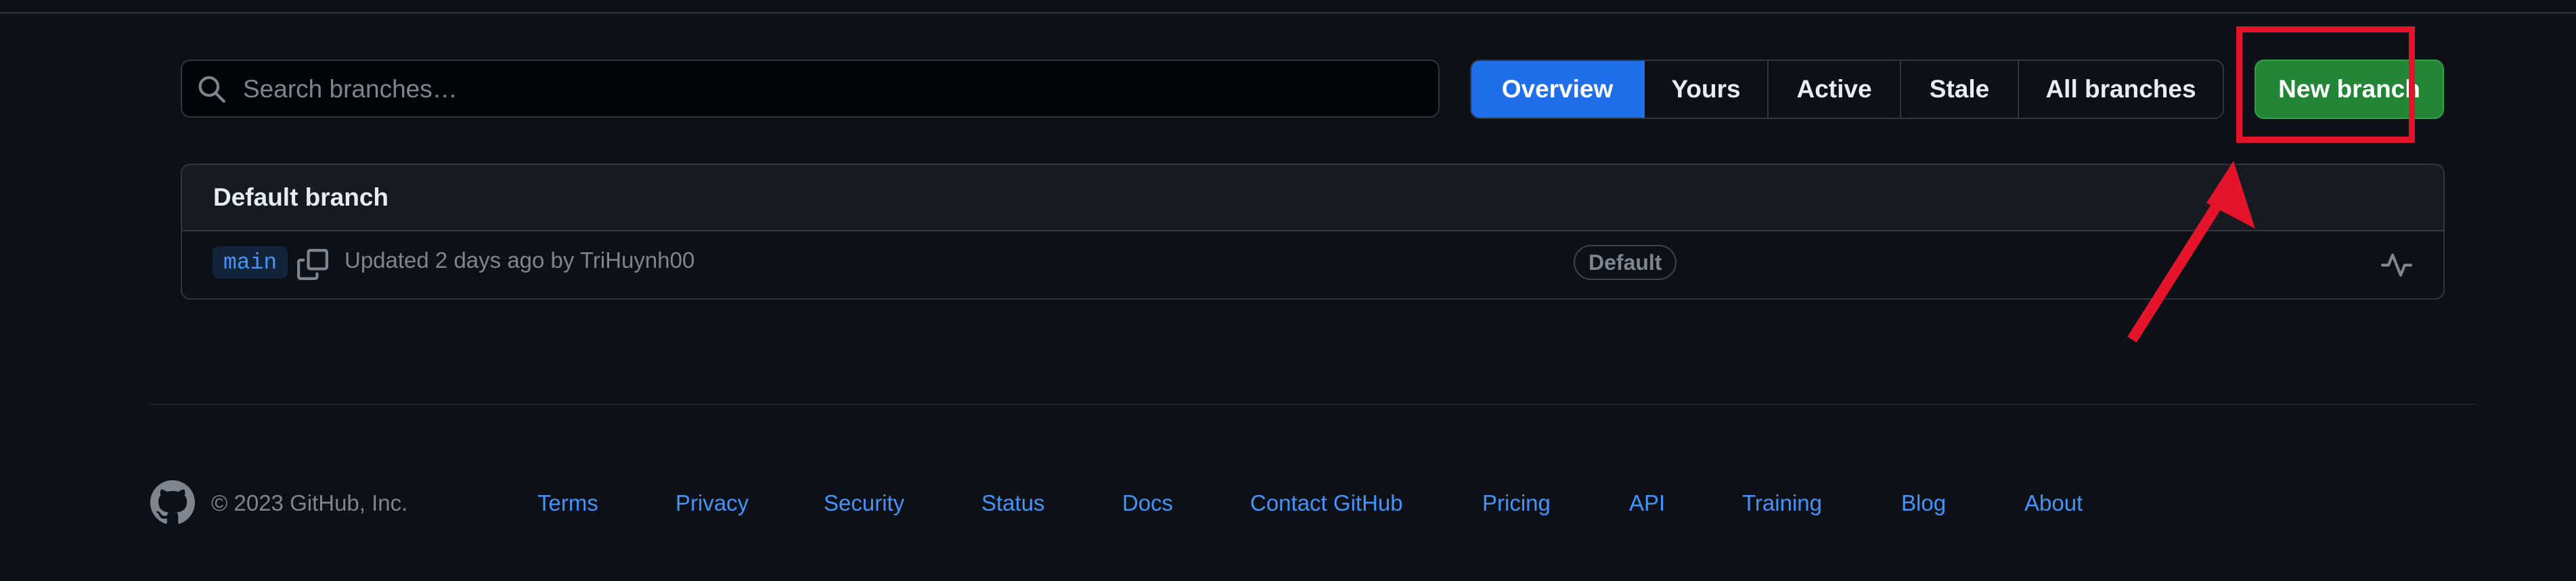  What do you see at coordinates (1923, 503) in the screenshot?
I see `footer-link-blog: Blog` at bounding box center [1923, 503].